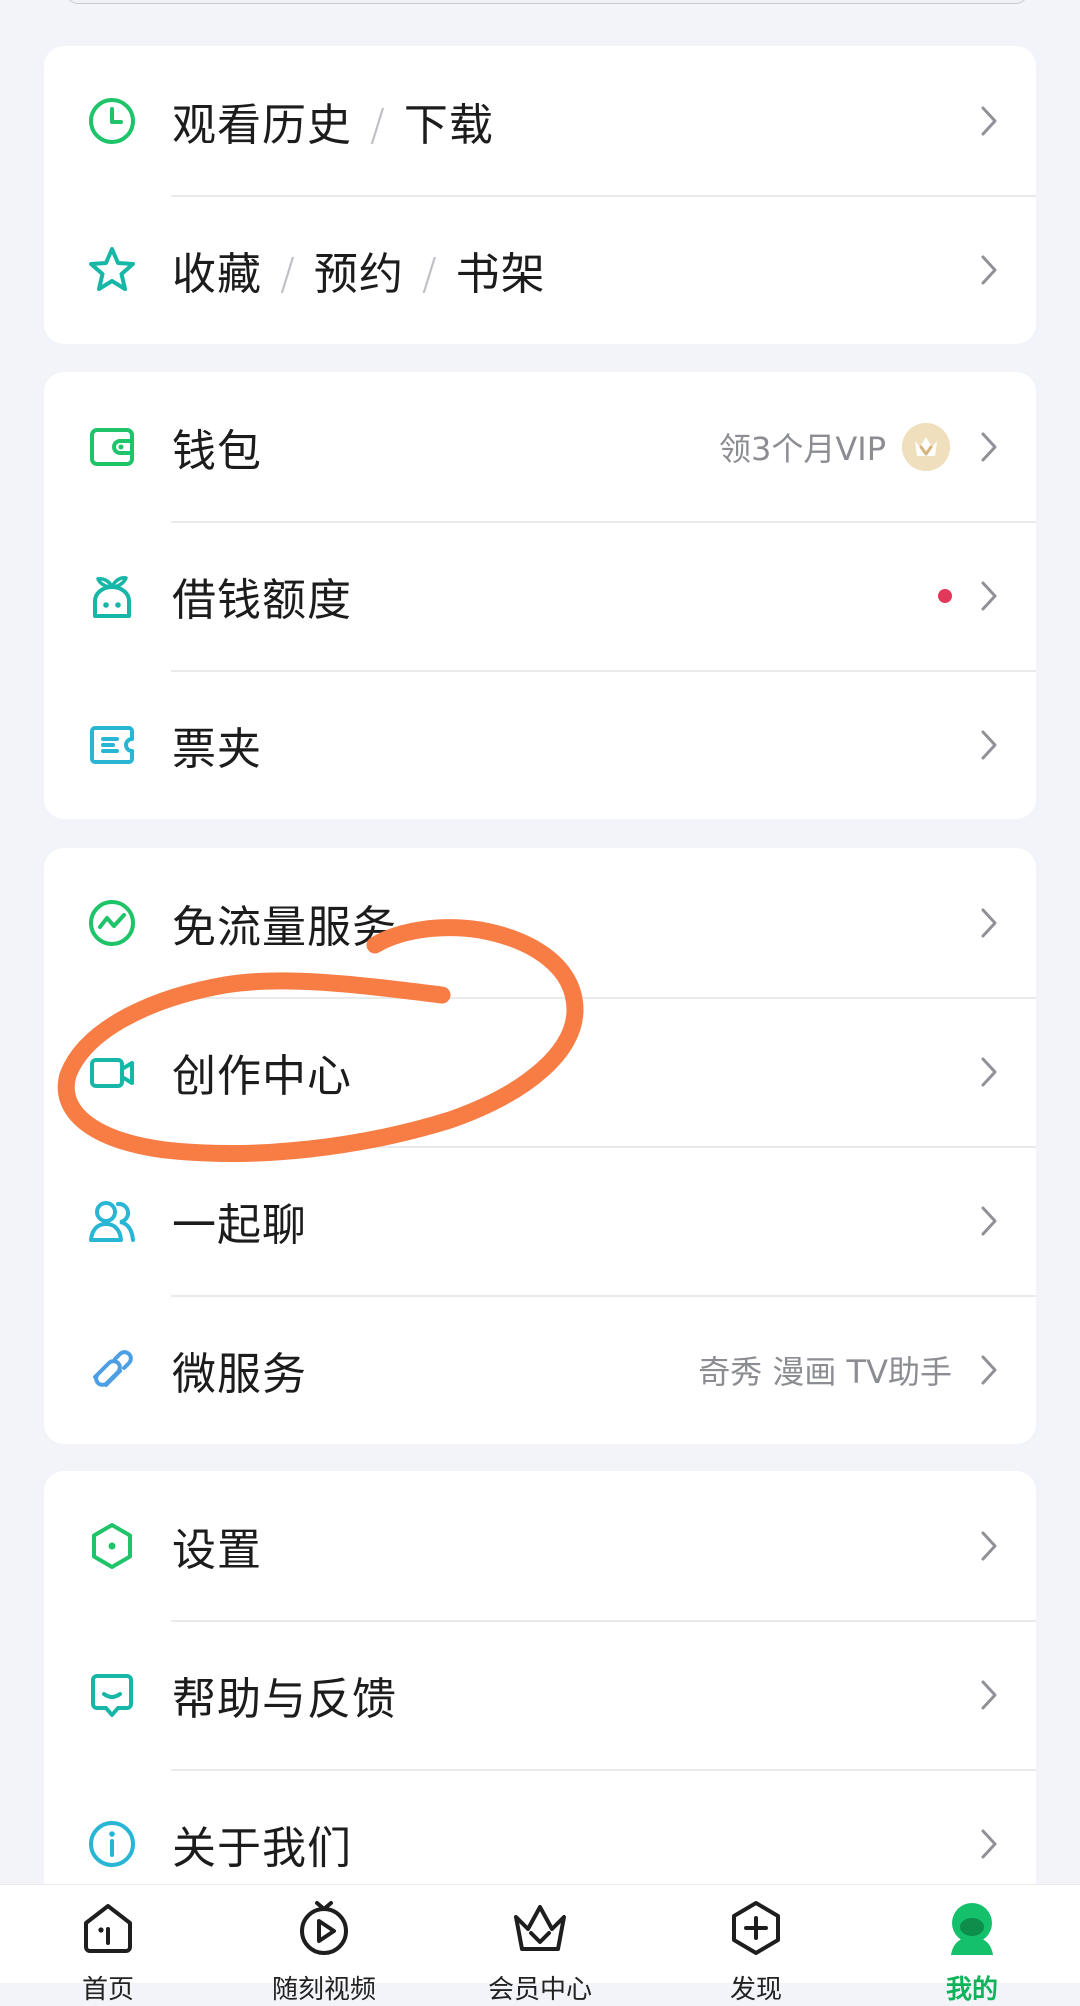  I want to click on menu-row-help-feedback: 帮助与反馈, so click(540, 1694).